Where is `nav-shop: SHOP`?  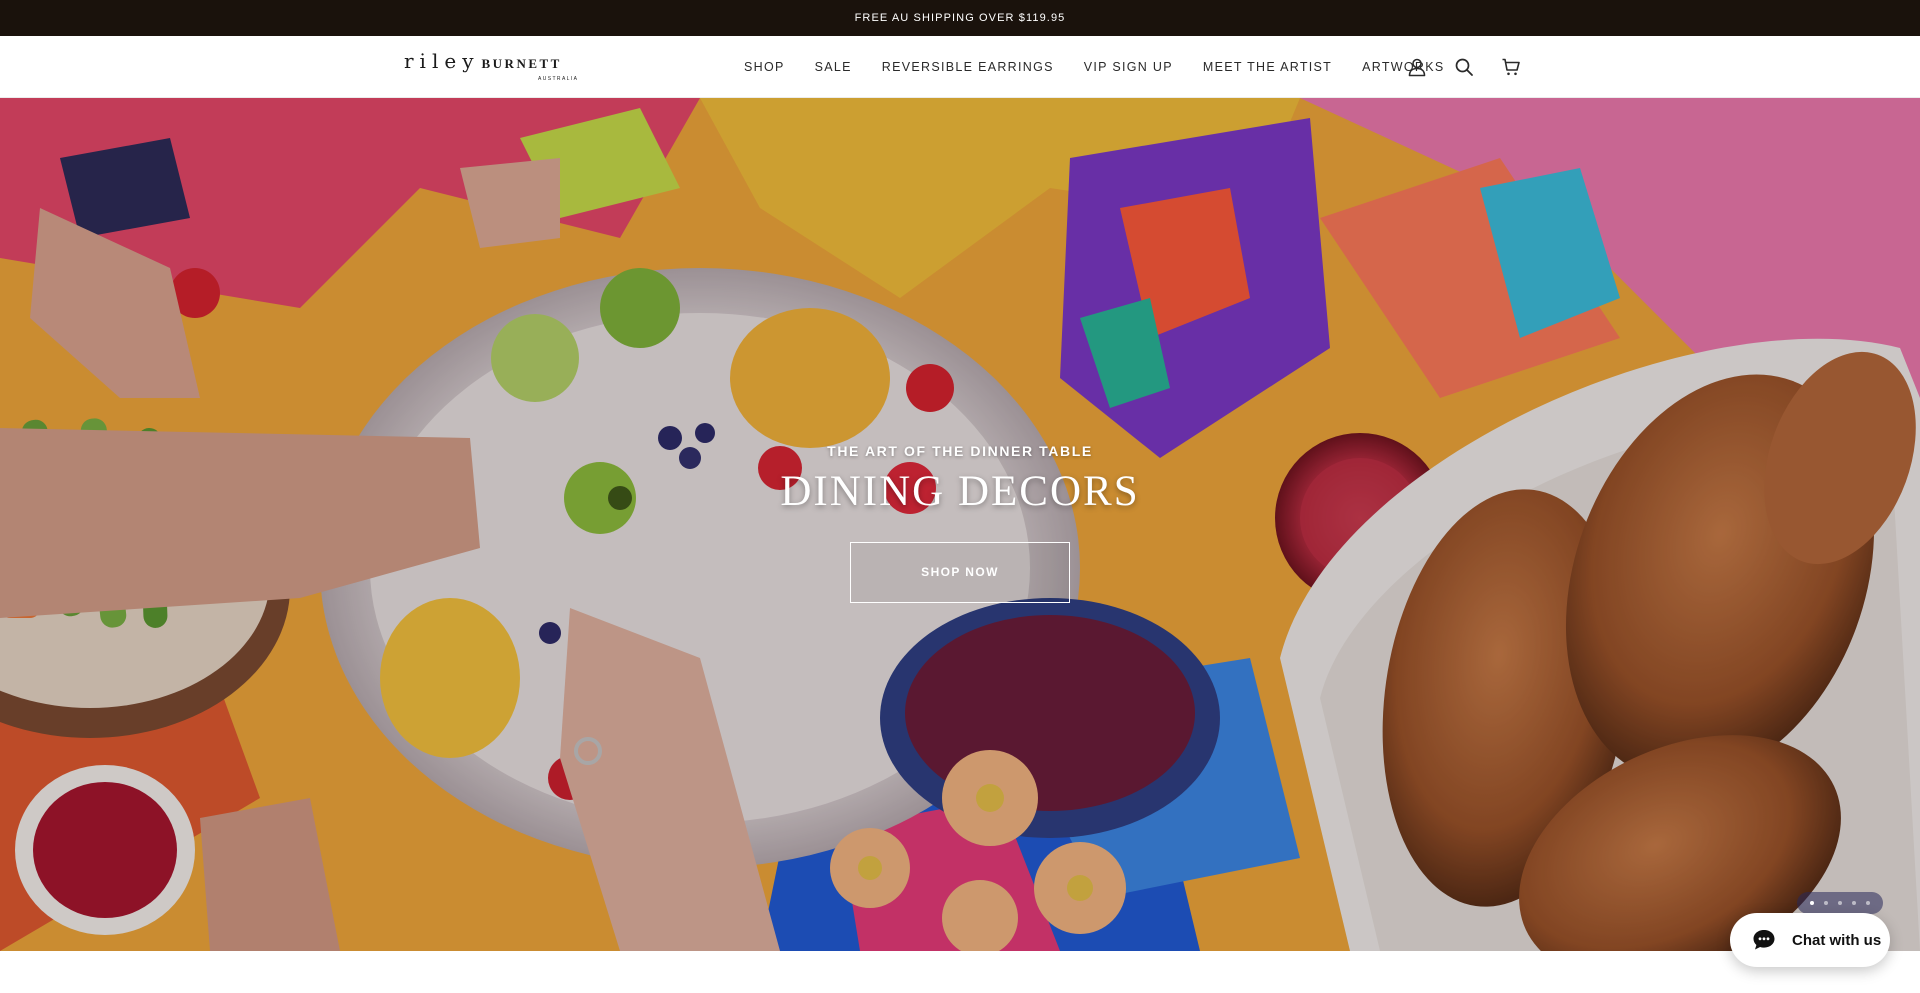
nav-shop: SHOP is located at coordinates (764, 67).